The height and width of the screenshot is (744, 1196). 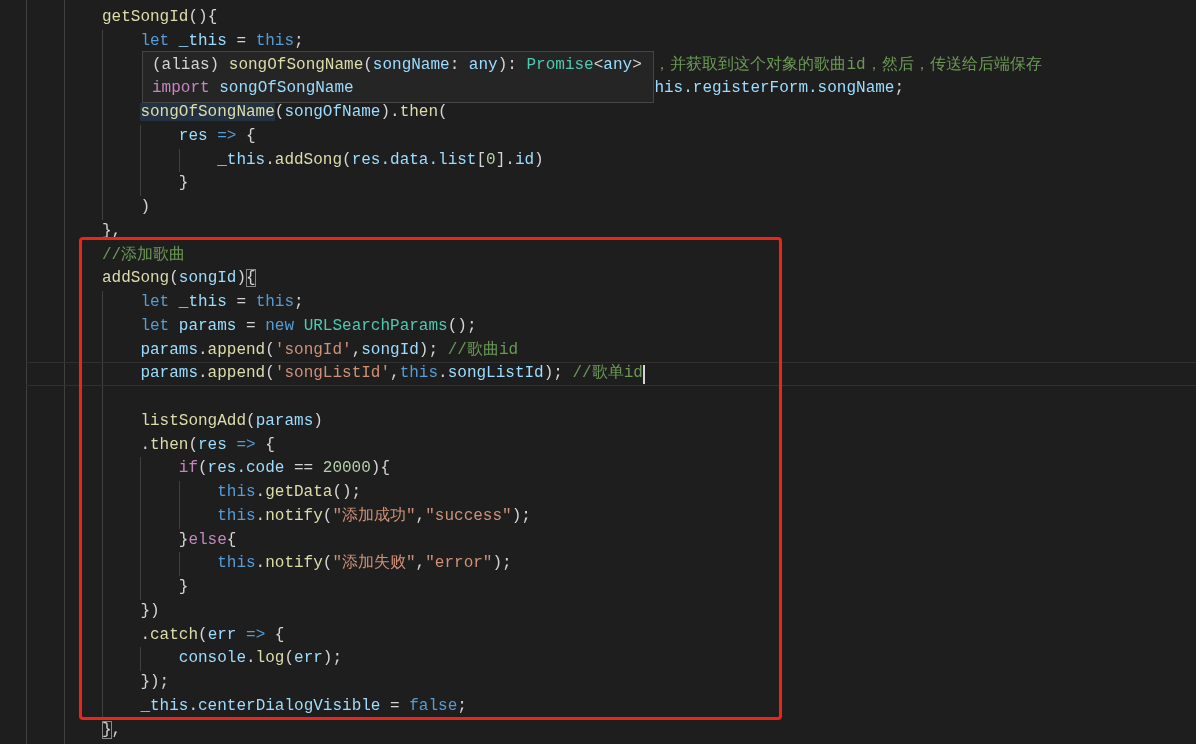 I want to click on code-line: }else{, so click(x=207, y=540).